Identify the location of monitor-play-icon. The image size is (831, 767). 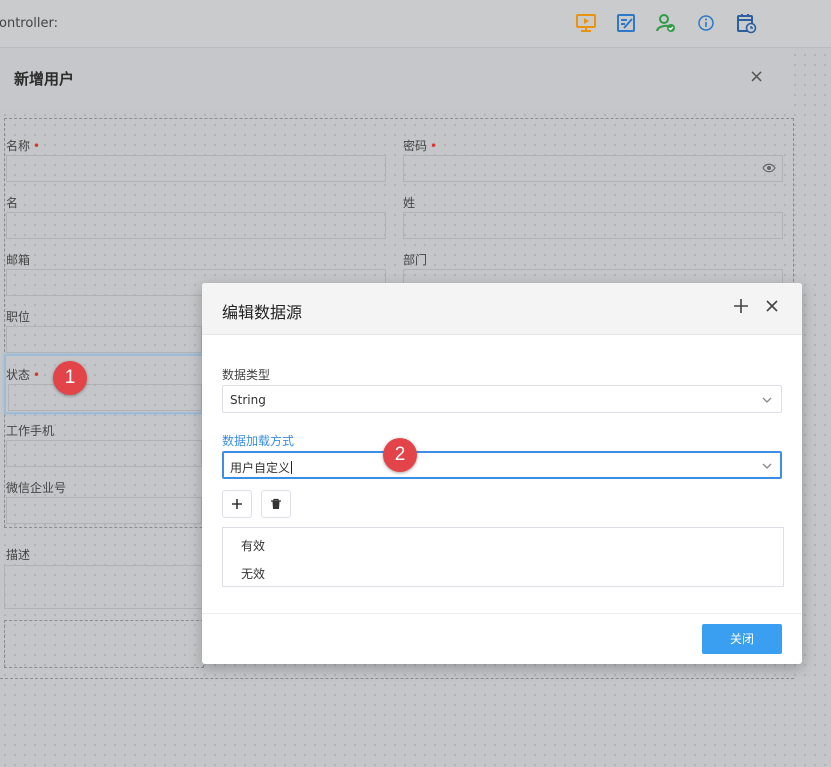
(586, 23).